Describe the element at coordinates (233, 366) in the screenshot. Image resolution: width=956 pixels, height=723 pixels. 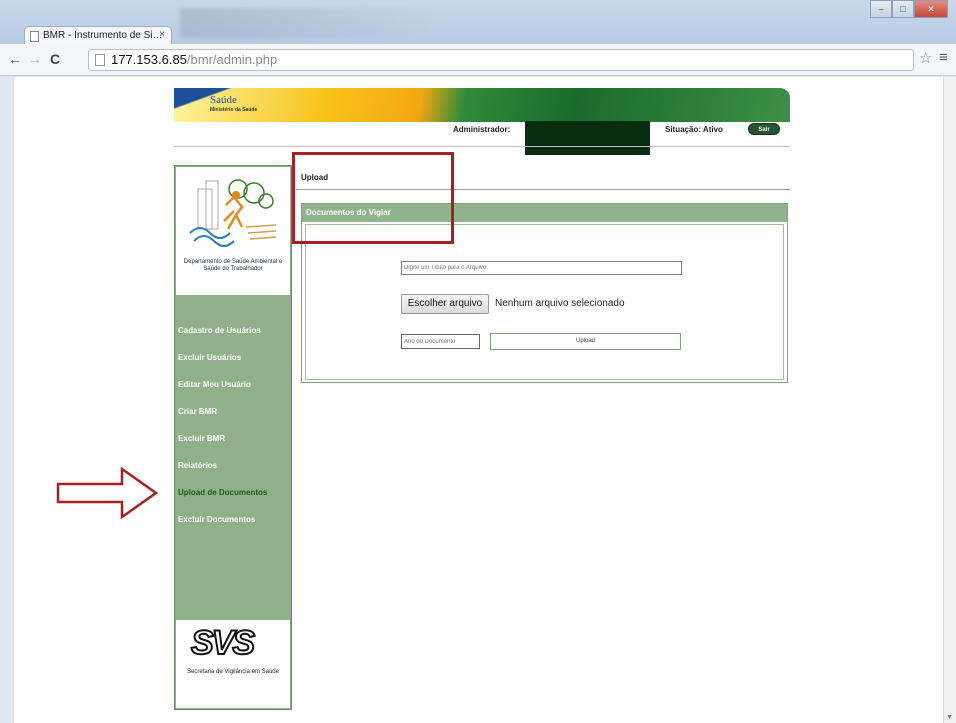
I see `sidebar-item-excluir-usuarios: Excluir Usuários` at that location.